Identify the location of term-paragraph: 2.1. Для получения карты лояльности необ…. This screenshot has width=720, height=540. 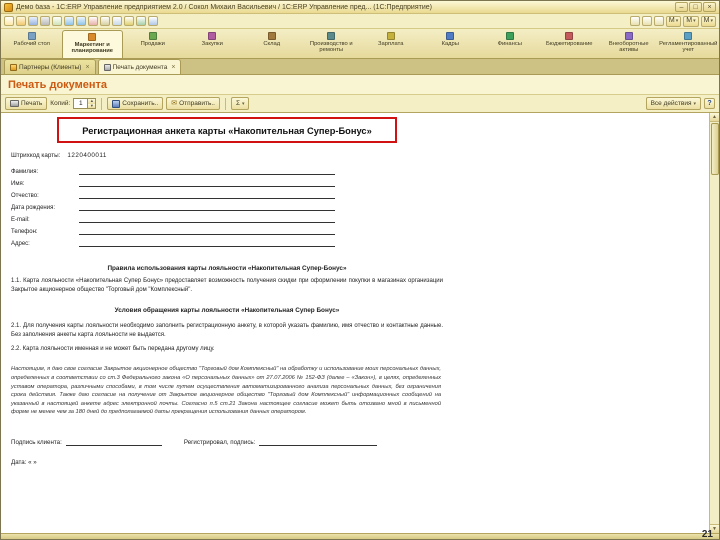
(227, 331).